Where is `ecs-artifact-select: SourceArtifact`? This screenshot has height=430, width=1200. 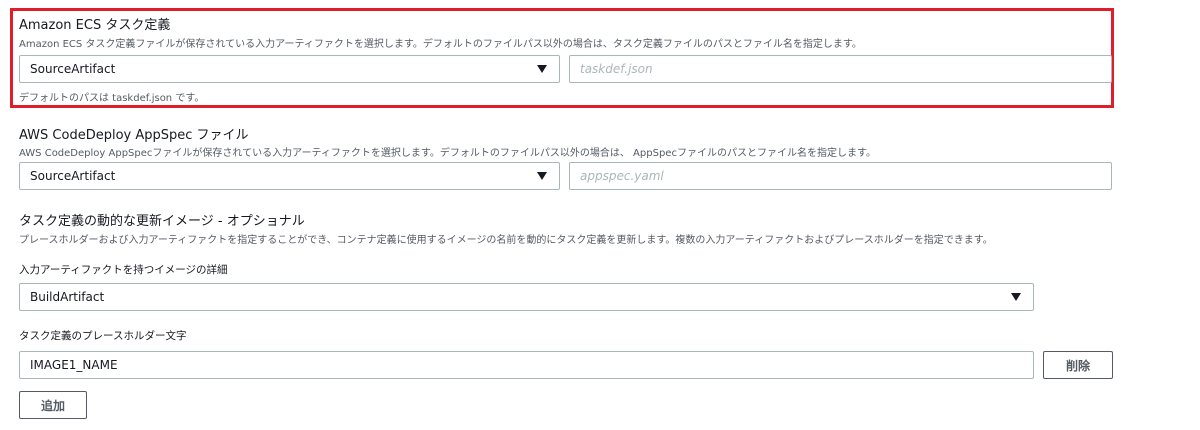 ecs-artifact-select: SourceArtifact is located at coordinates (289, 69).